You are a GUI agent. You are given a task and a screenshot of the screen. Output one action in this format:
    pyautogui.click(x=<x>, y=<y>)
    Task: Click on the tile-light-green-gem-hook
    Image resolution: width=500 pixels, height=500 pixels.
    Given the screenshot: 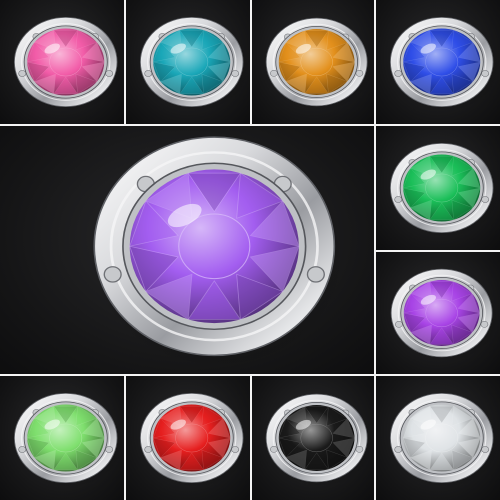 What is the action you would take?
    pyautogui.click(x=62, y=438)
    